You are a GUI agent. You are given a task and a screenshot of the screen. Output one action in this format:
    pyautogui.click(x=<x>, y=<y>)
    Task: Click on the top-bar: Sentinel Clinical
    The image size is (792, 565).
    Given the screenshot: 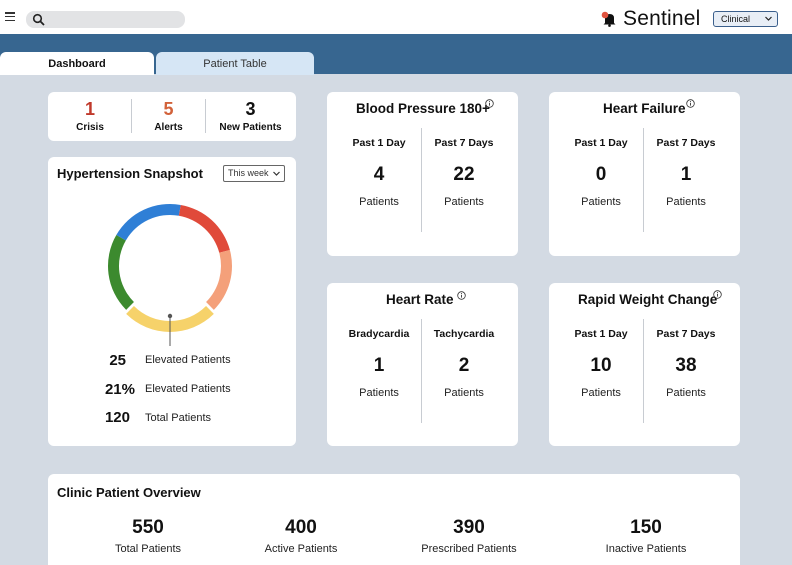 What is the action you would take?
    pyautogui.click(x=396, y=17)
    